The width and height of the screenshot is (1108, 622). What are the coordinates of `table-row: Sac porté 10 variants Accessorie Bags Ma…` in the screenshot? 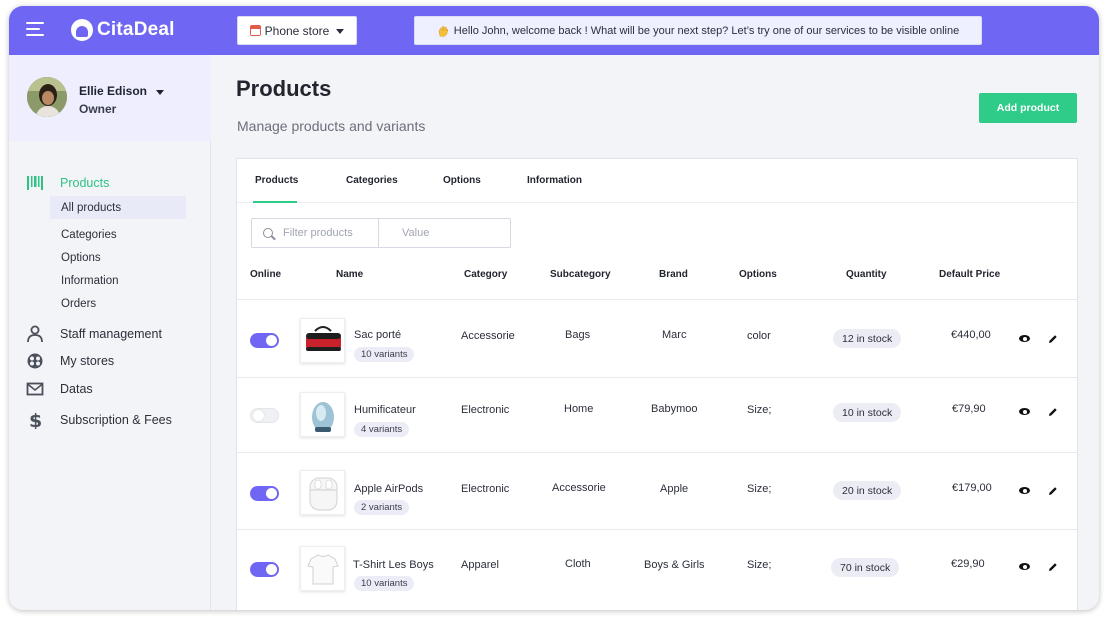 It's located at (657, 338).